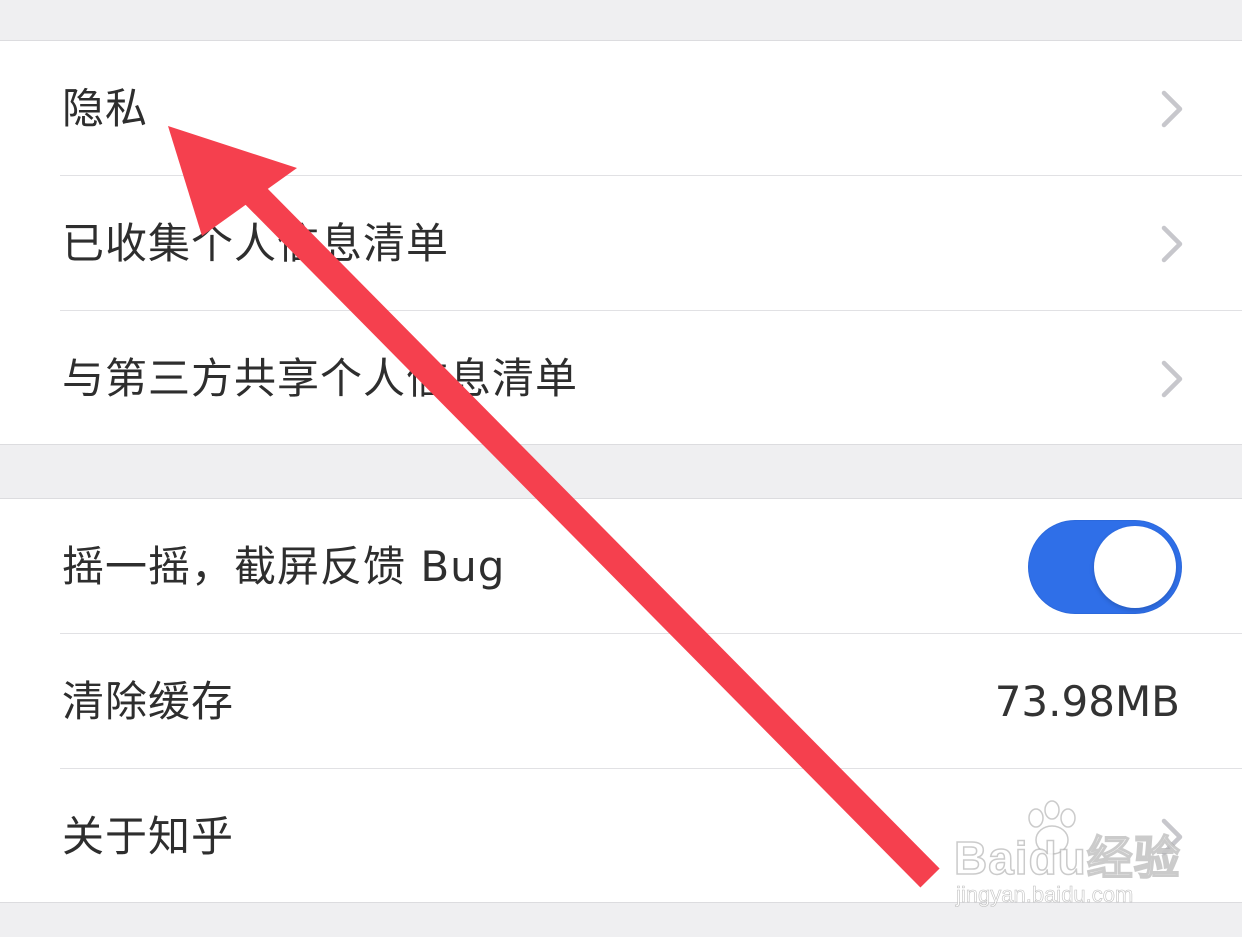  I want to click on privacy-label: 隐私, so click(105, 108).